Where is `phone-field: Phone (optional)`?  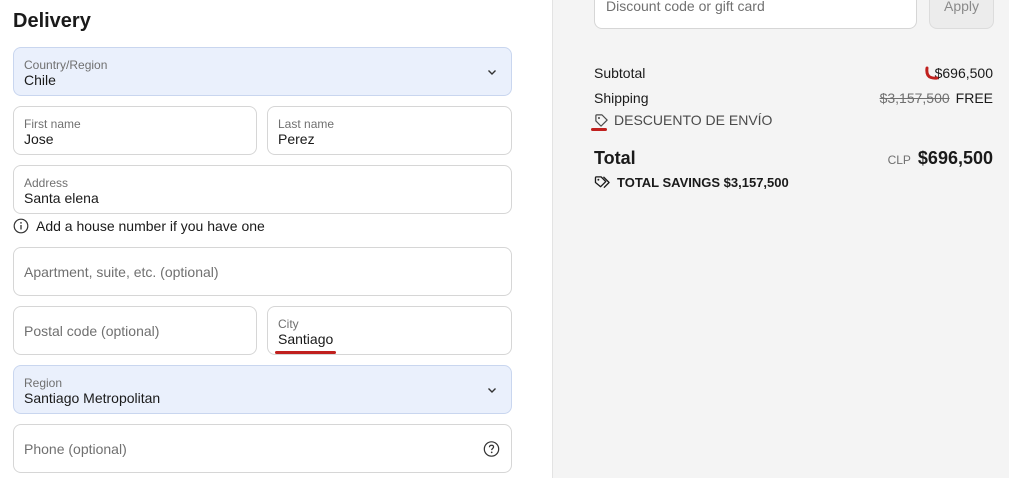
phone-field: Phone (optional) is located at coordinates (262, 448).